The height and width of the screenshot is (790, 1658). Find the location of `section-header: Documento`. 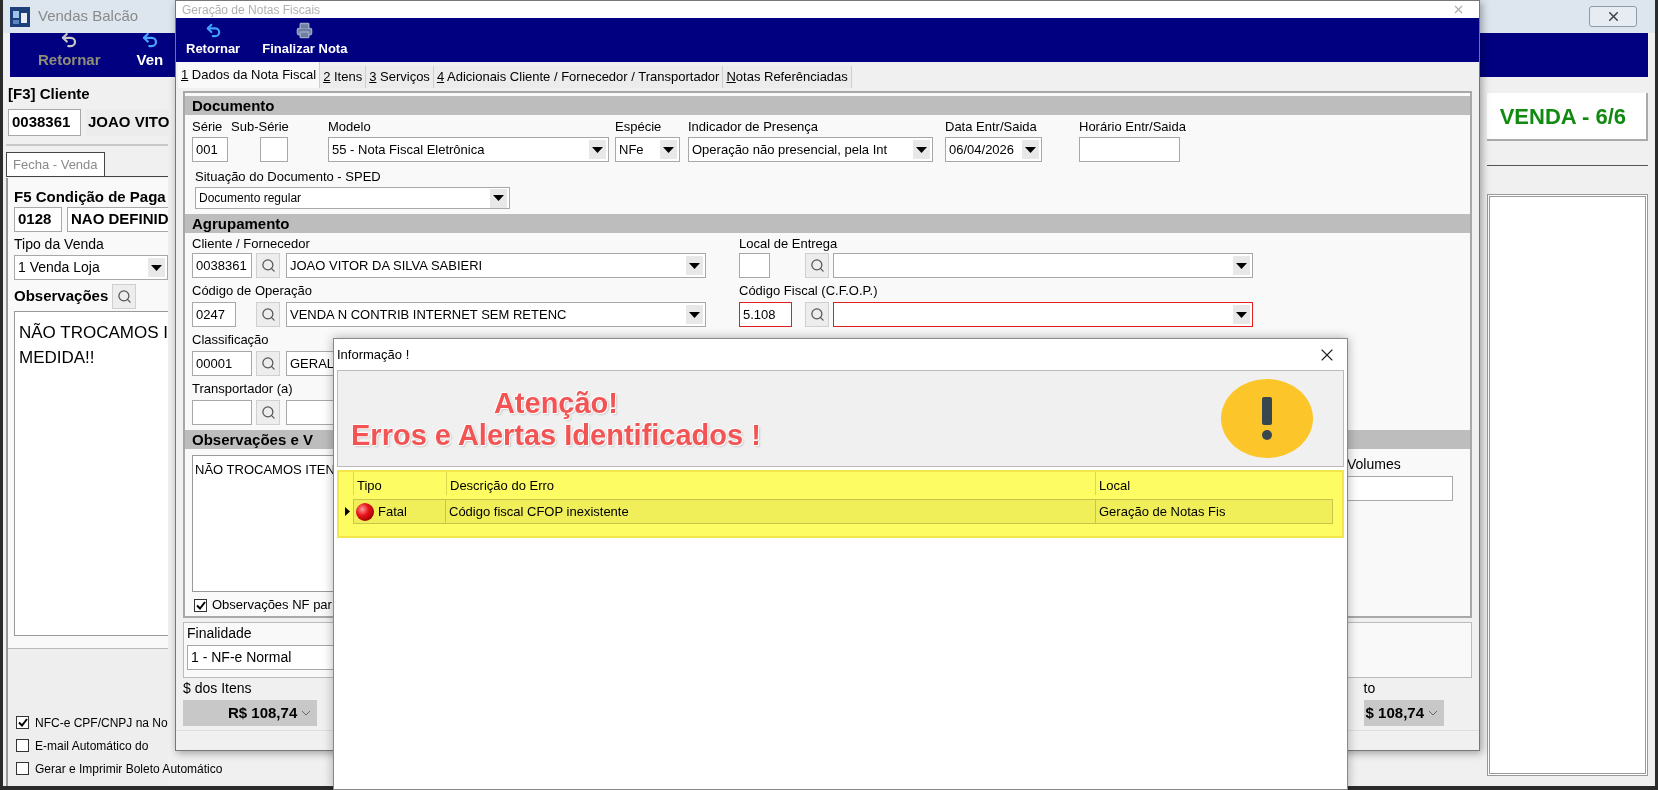

section-header: Documento is located at coordinates (827, 105).